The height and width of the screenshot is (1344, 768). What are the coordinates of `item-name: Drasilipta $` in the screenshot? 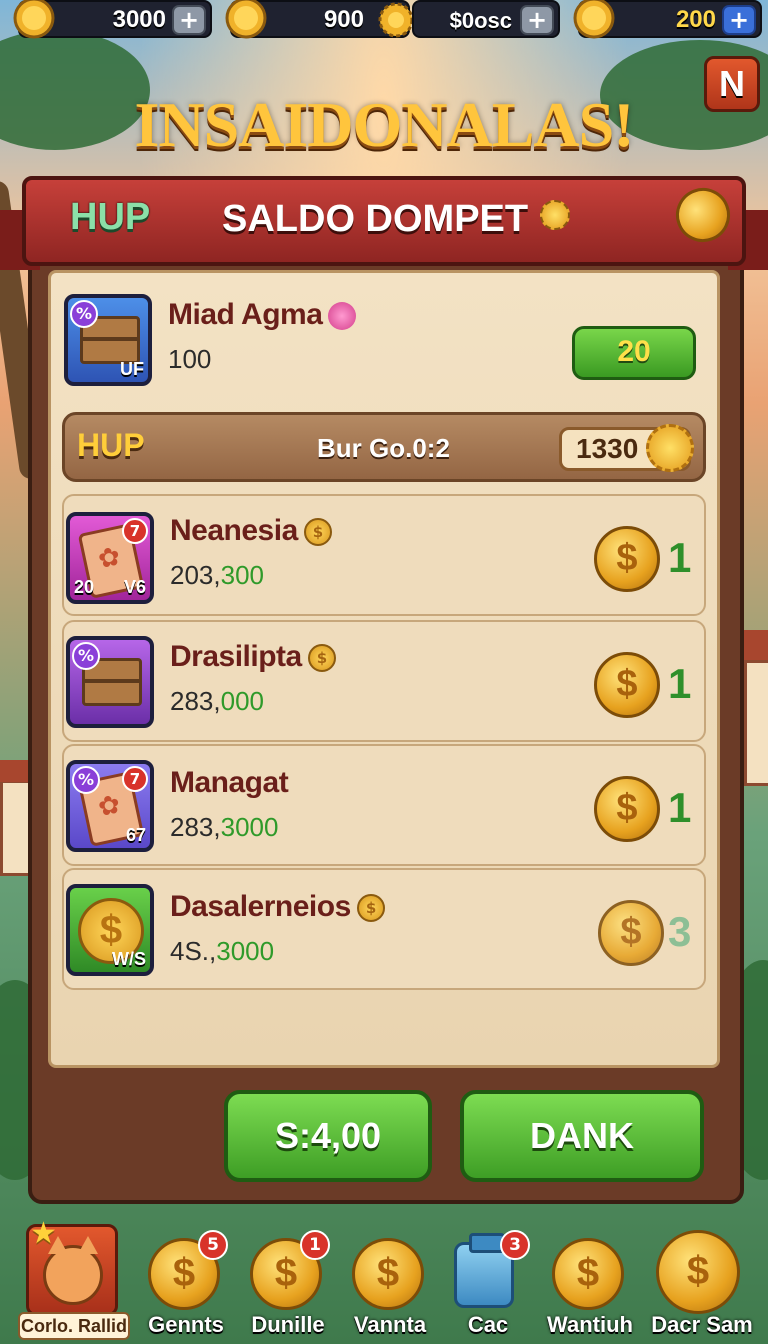 It's located at (253, 657).